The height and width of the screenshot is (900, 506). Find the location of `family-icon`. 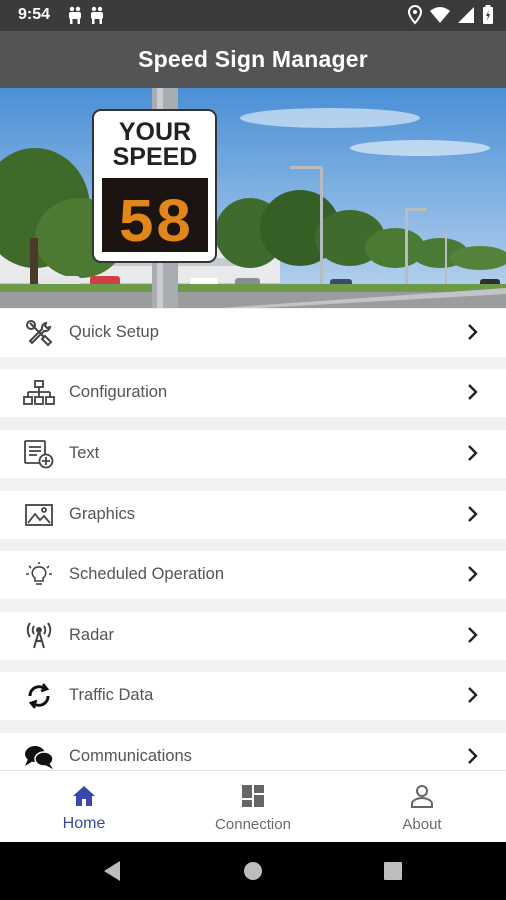

family-icon is located at coordinates (88, 17).